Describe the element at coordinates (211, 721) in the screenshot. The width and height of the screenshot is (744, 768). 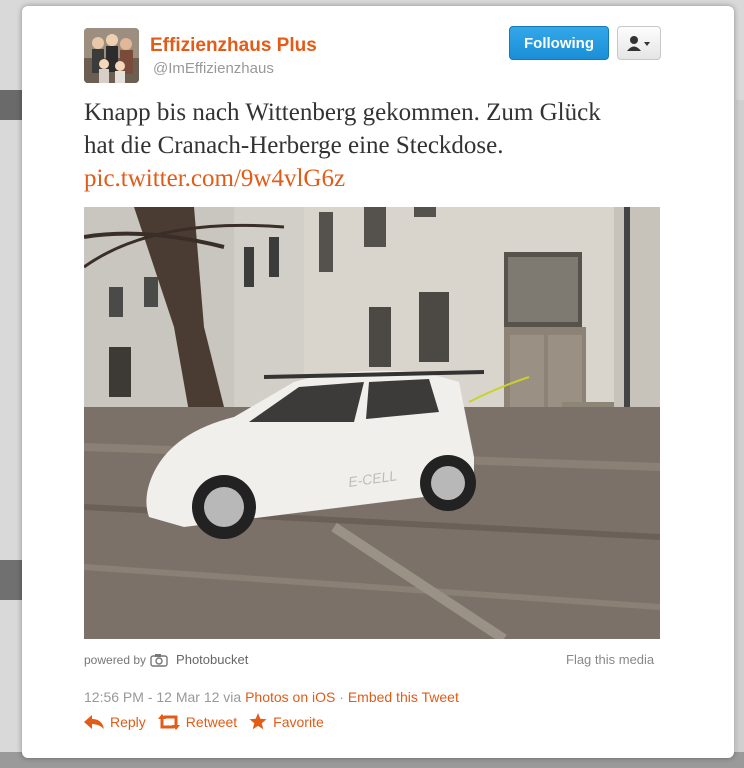
I see `retweet-label: Retweet` at that location.